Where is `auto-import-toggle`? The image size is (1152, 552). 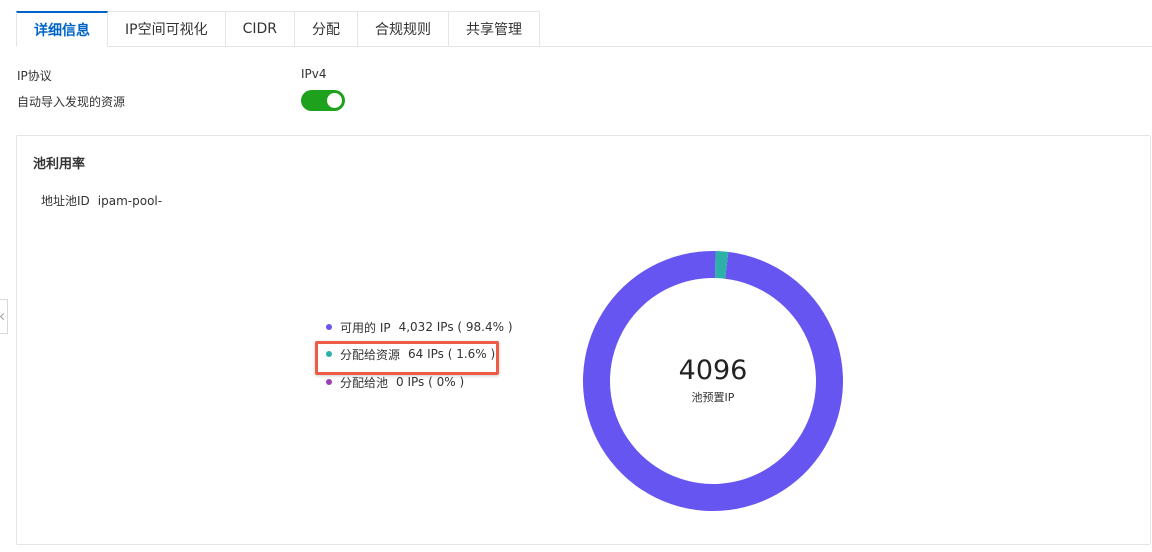 auto-import-toggle is located at coordinates (323, 100).